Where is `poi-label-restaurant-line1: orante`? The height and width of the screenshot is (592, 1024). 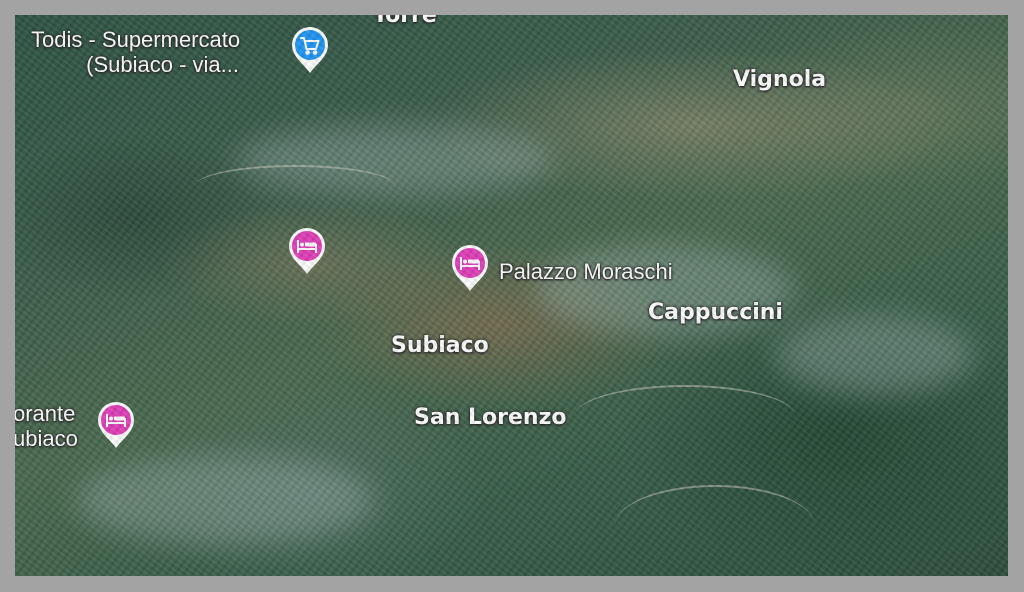
poi-label-restaurant-line1: orante is located at coordinates (45, 413).